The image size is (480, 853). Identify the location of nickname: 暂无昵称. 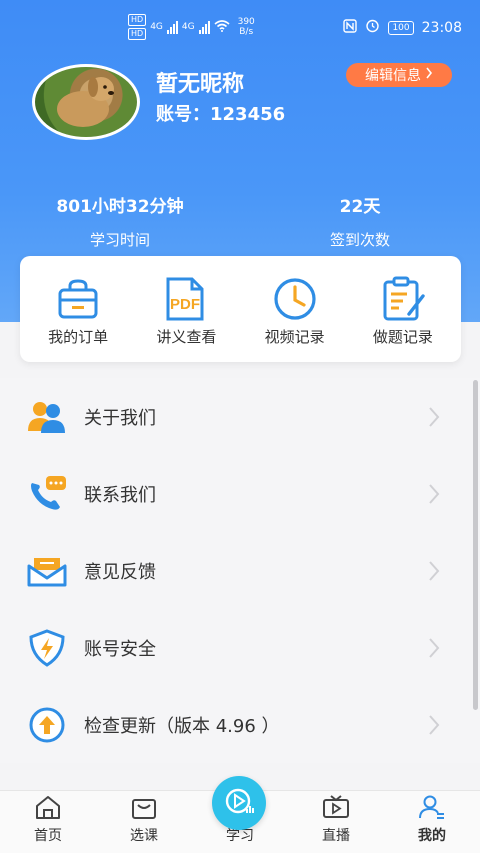
(200, 84).